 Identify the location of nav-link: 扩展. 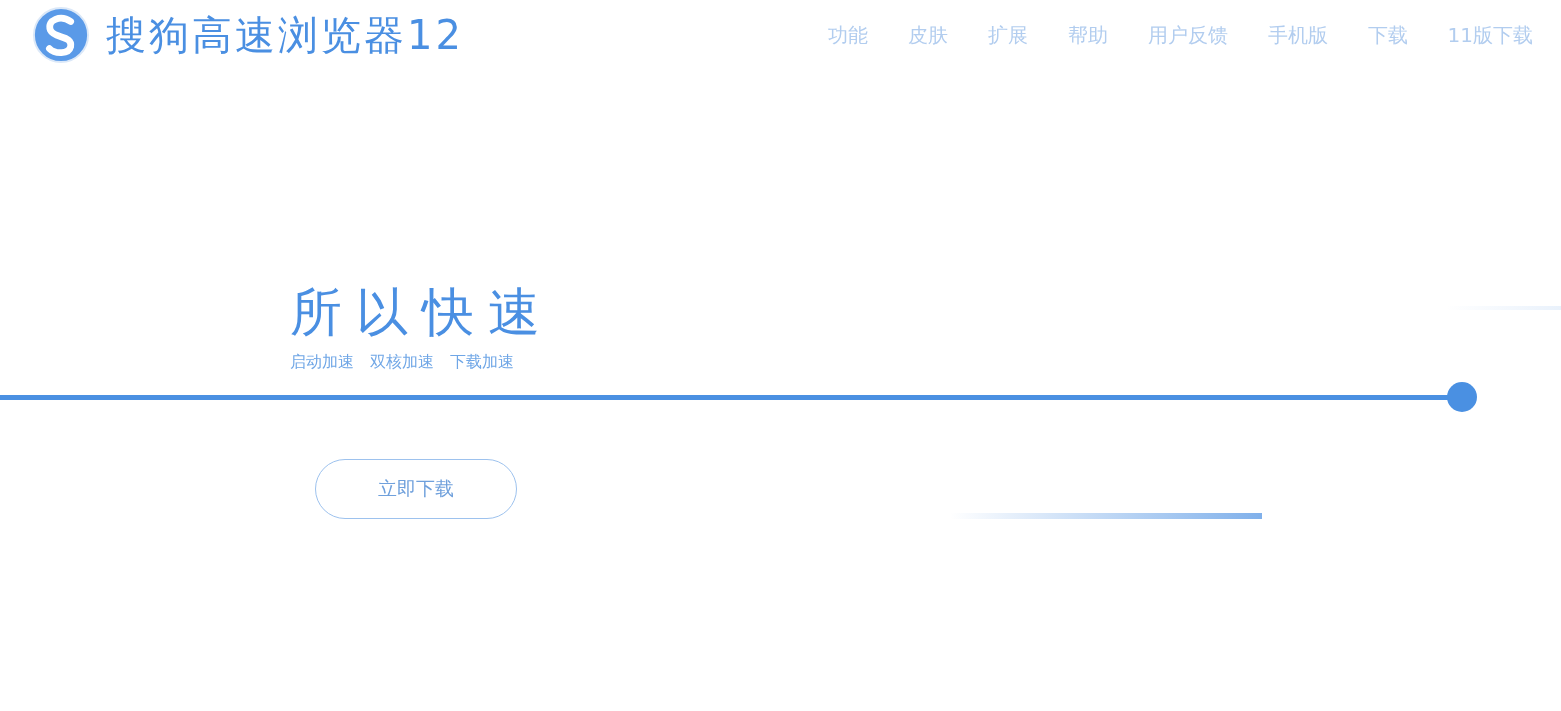
(1007, 35).